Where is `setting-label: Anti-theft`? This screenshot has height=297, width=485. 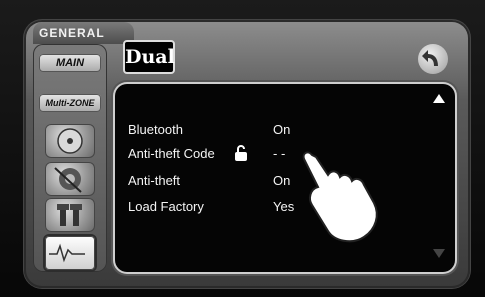
setting-label: Anti-theft is located at coordinates (154, 180).